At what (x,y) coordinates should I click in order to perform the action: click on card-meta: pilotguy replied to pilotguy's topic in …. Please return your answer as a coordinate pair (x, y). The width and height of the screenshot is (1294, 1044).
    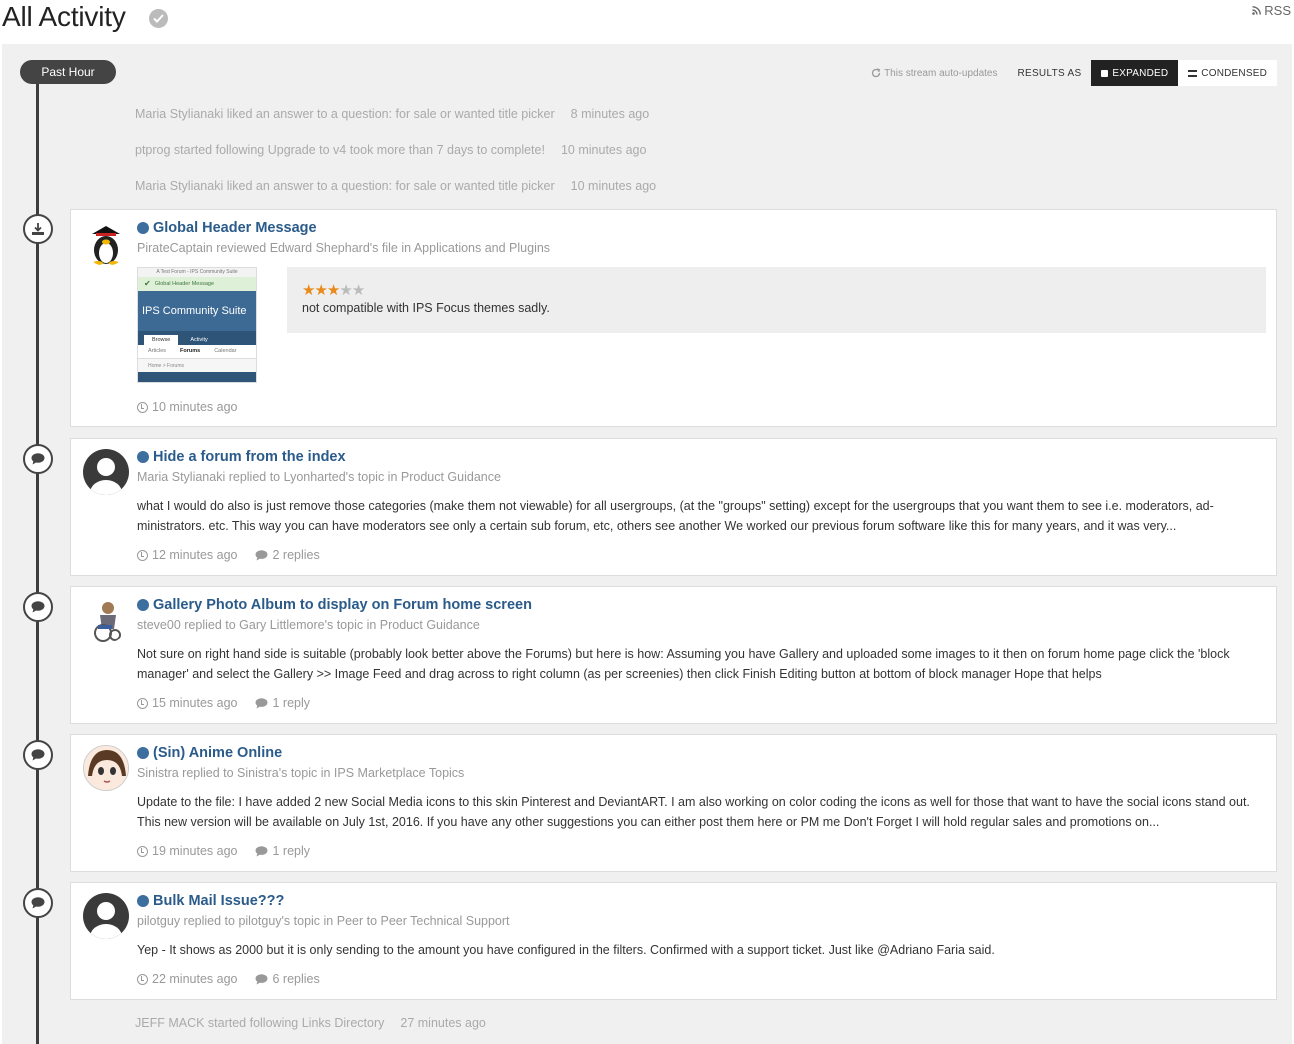
    Looking at the image, I should click on (323, 921).